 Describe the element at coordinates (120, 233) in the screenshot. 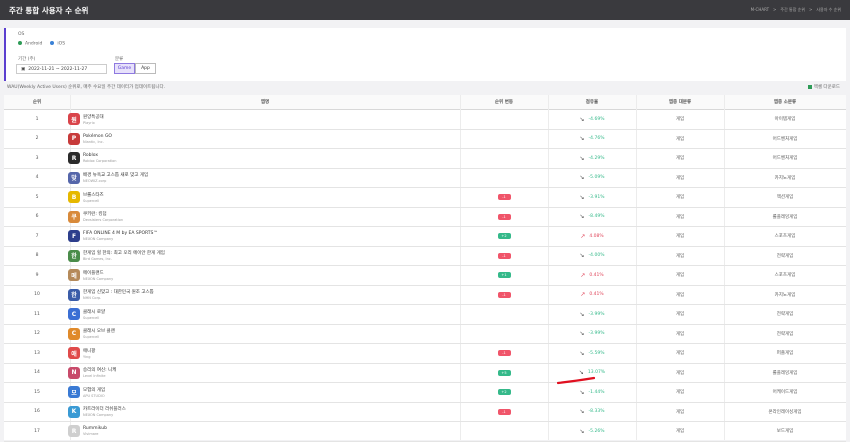

I see `app-name: FIFA ONLINE 4 M by EA SPORTS™` at that location.